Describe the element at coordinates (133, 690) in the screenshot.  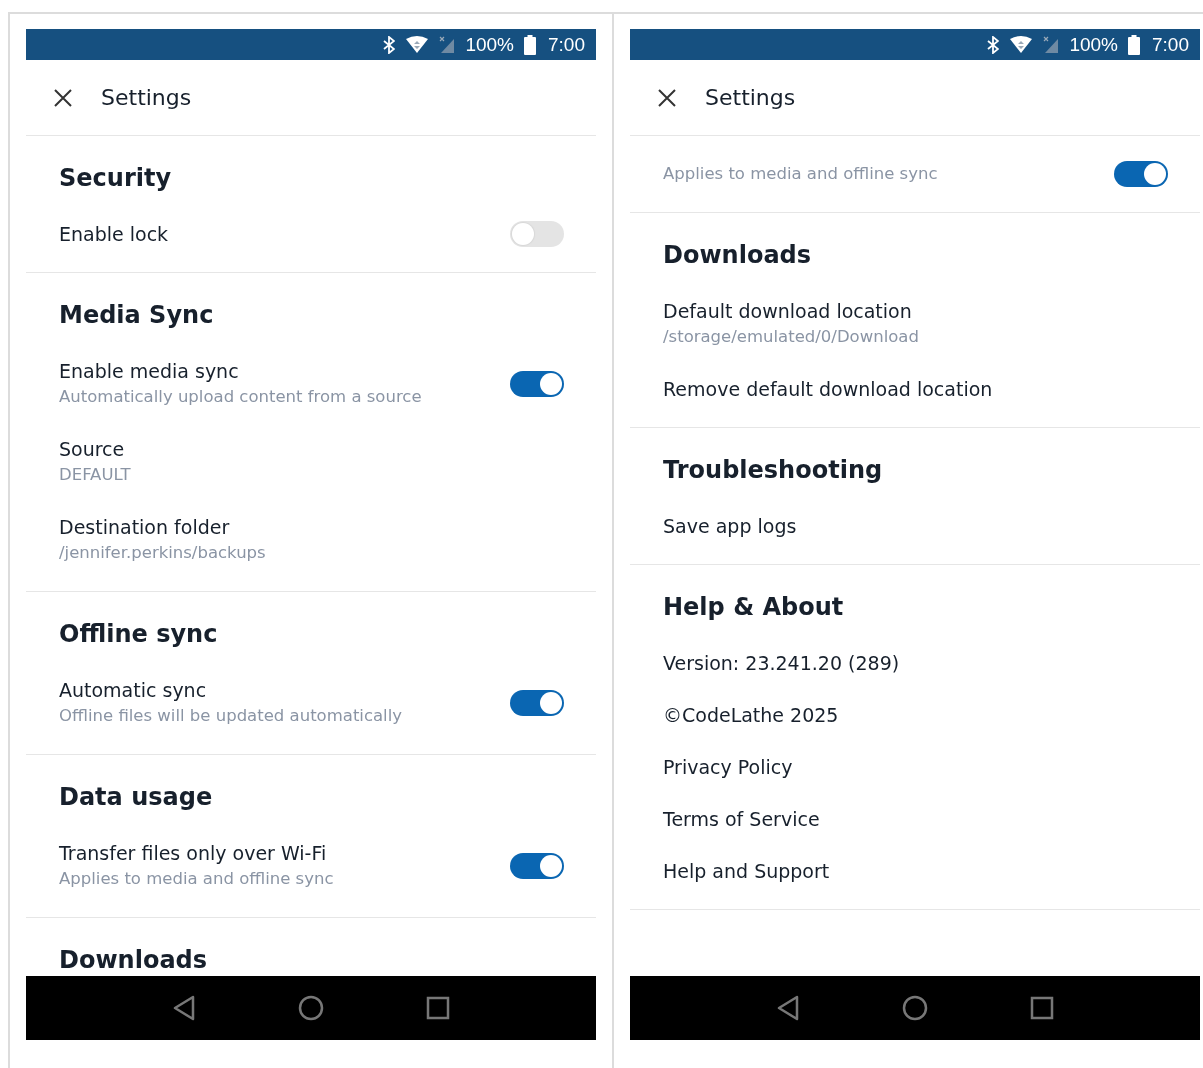
I see `setting-label: Automatic sync` at that location.